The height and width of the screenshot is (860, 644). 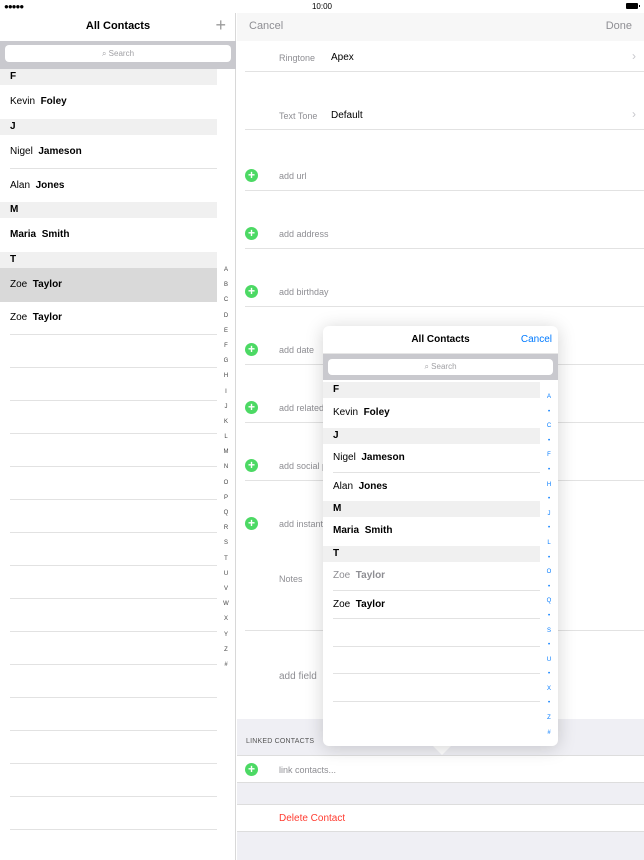 I want to click on index-letter: I, so click(x=226, y=392).